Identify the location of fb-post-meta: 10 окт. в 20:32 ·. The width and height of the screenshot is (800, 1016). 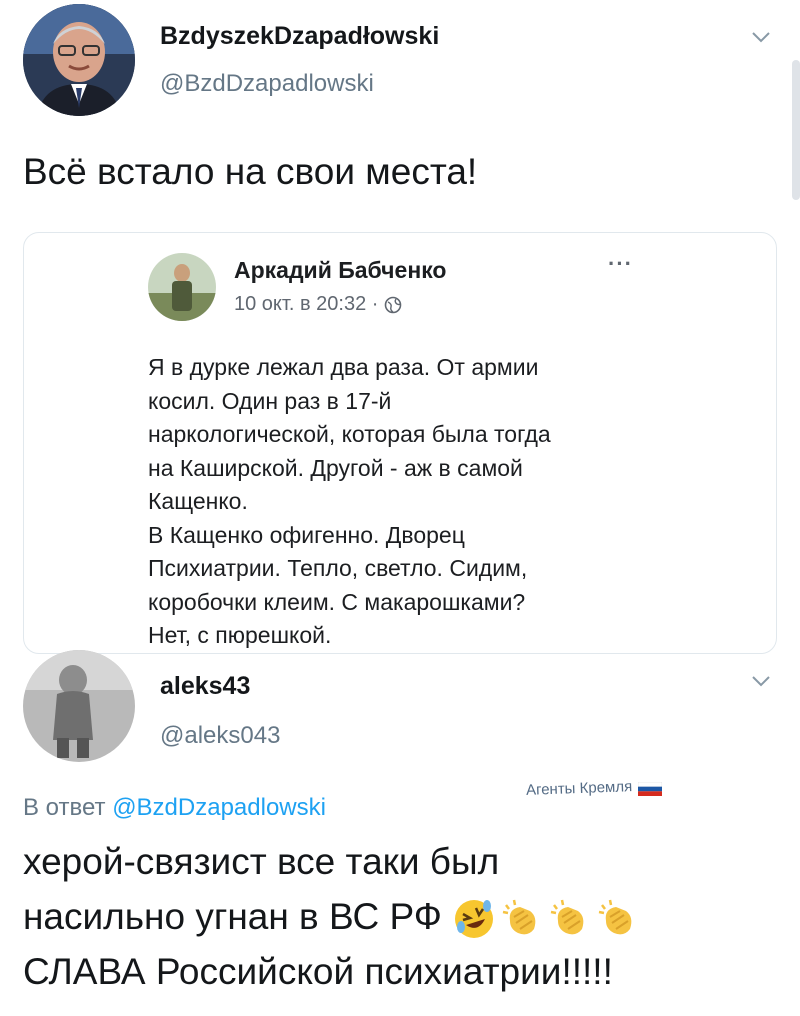
(318, 304).